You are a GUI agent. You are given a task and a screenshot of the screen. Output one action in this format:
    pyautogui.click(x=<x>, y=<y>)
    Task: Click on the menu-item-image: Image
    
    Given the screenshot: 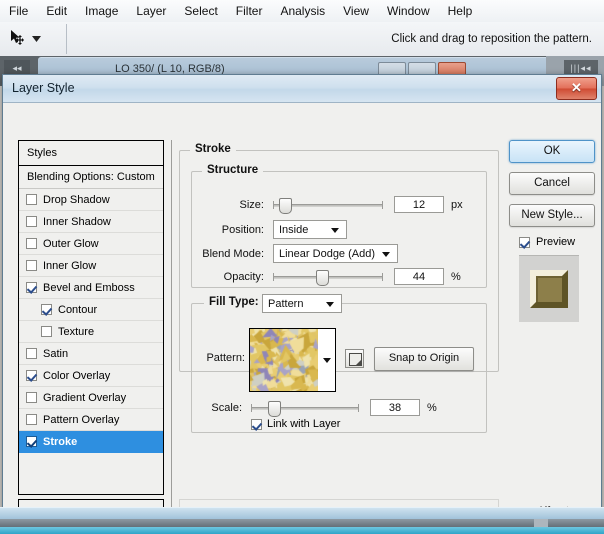 What is the action you would take?
    pyautogui.click(x=101, y=11)
    